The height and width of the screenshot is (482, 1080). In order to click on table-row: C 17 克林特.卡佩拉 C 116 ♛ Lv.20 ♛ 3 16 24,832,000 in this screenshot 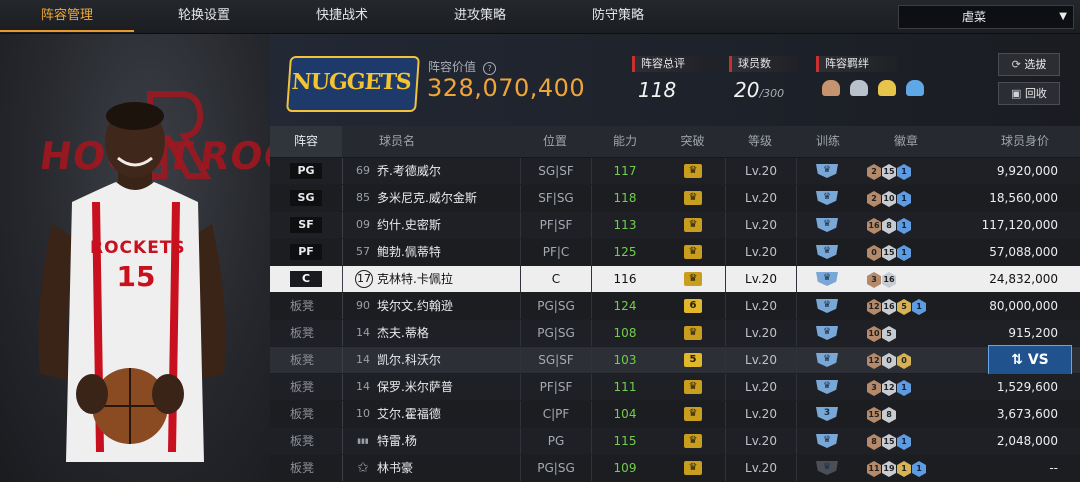, I will do `click(675, 279)`.